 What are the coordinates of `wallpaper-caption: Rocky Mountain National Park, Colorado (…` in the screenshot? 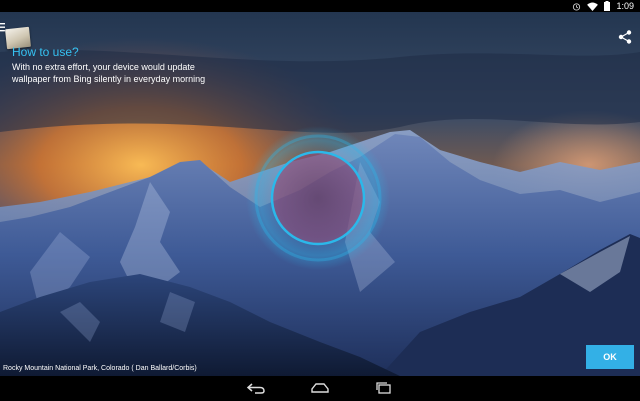 It's located at (100, 368).